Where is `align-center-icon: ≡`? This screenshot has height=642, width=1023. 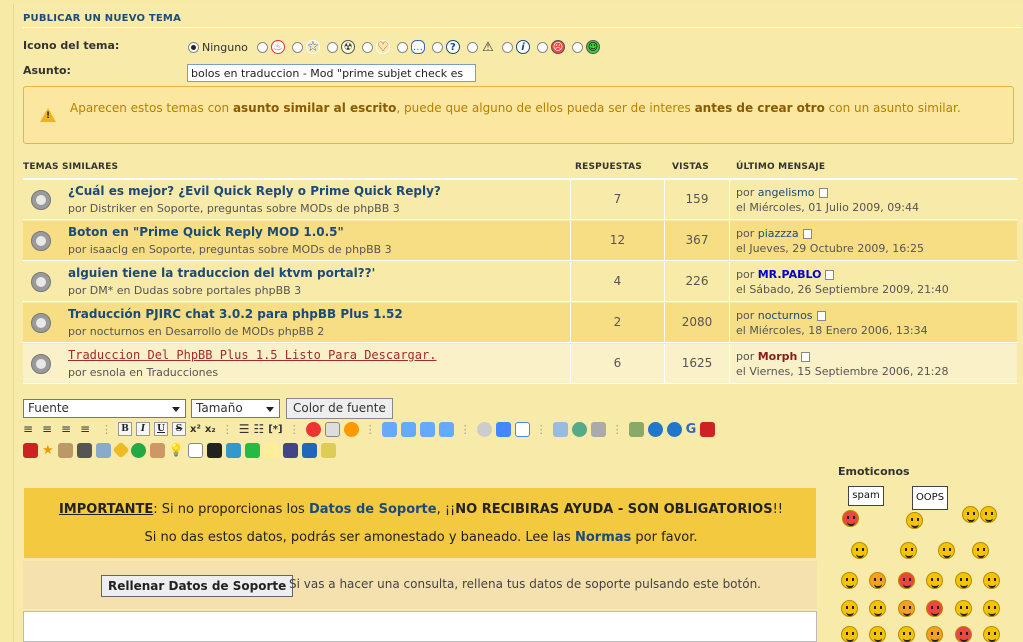 align-center-icon: ≡ is located at coordinates (49, 429).